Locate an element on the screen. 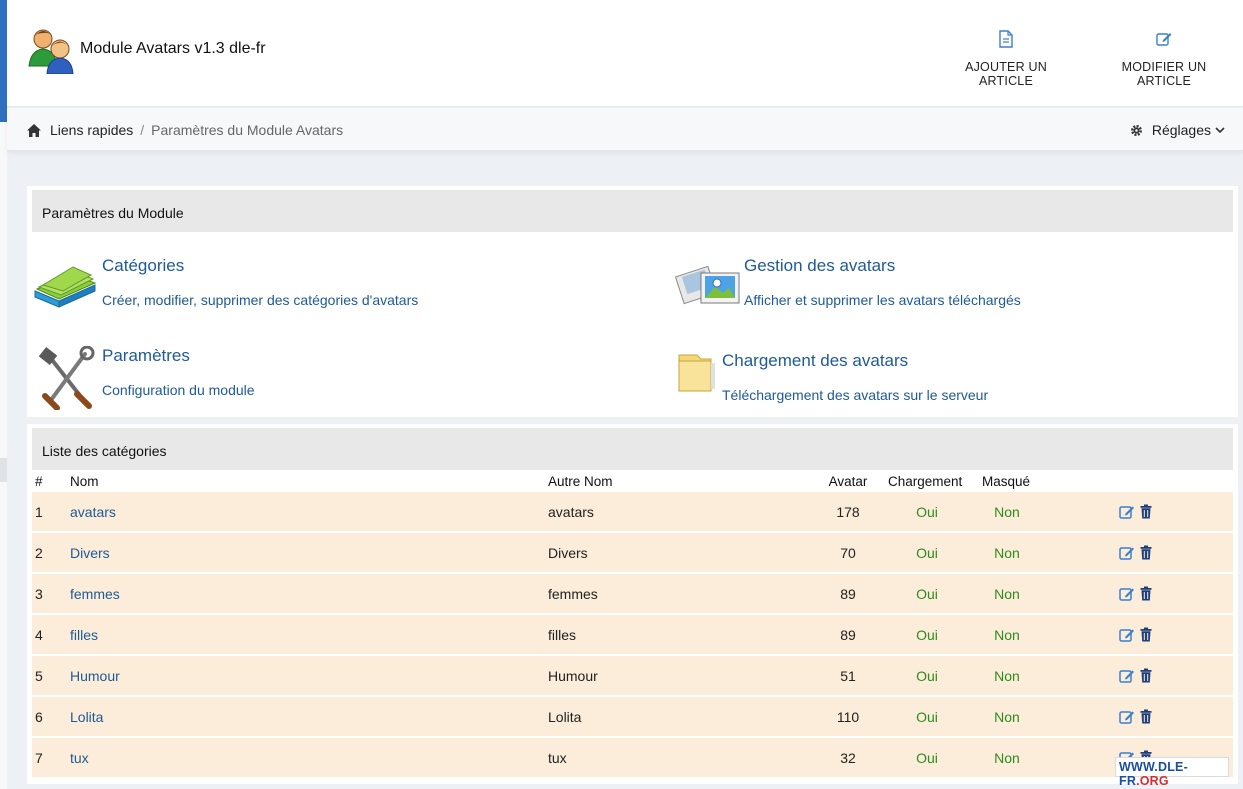 This screenshot has width=1243, height=789. home-icon is located at coordinates (34, 130).